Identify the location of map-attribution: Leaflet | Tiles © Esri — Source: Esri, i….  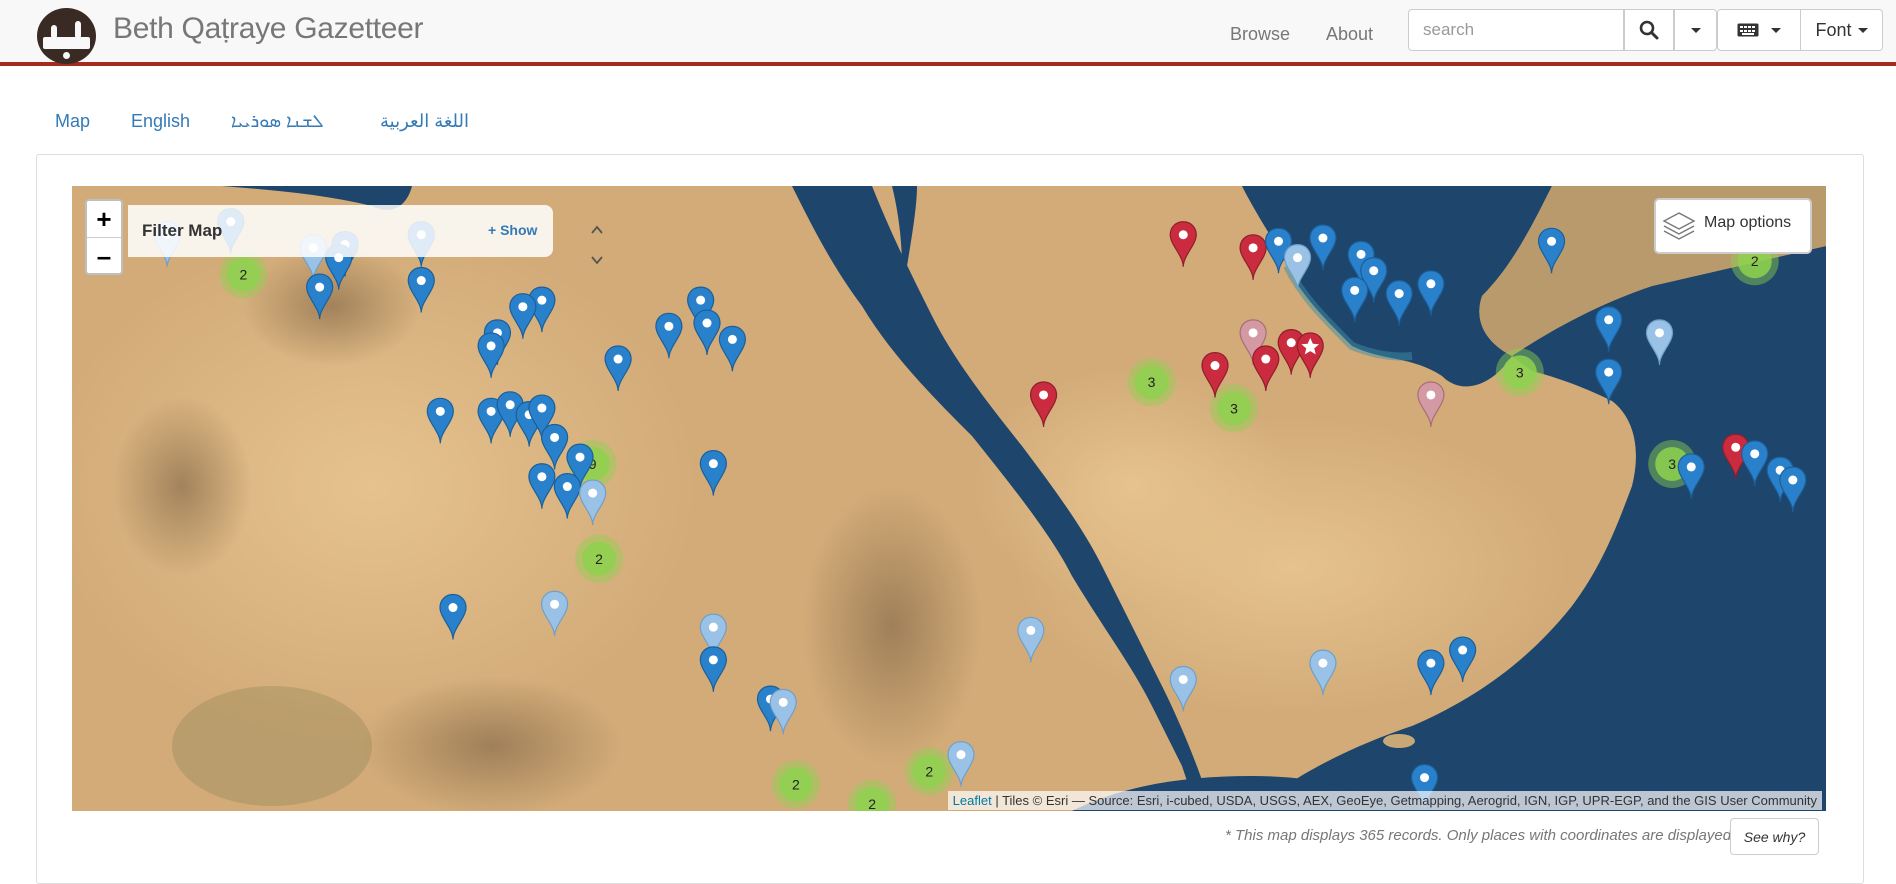
(1384, 800).